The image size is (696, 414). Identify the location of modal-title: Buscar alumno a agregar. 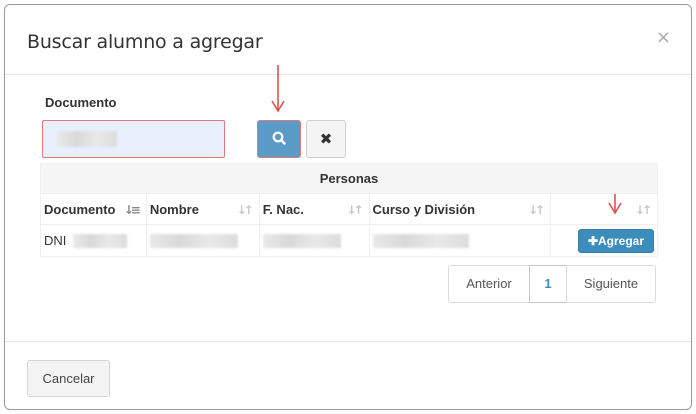
(145, 42).